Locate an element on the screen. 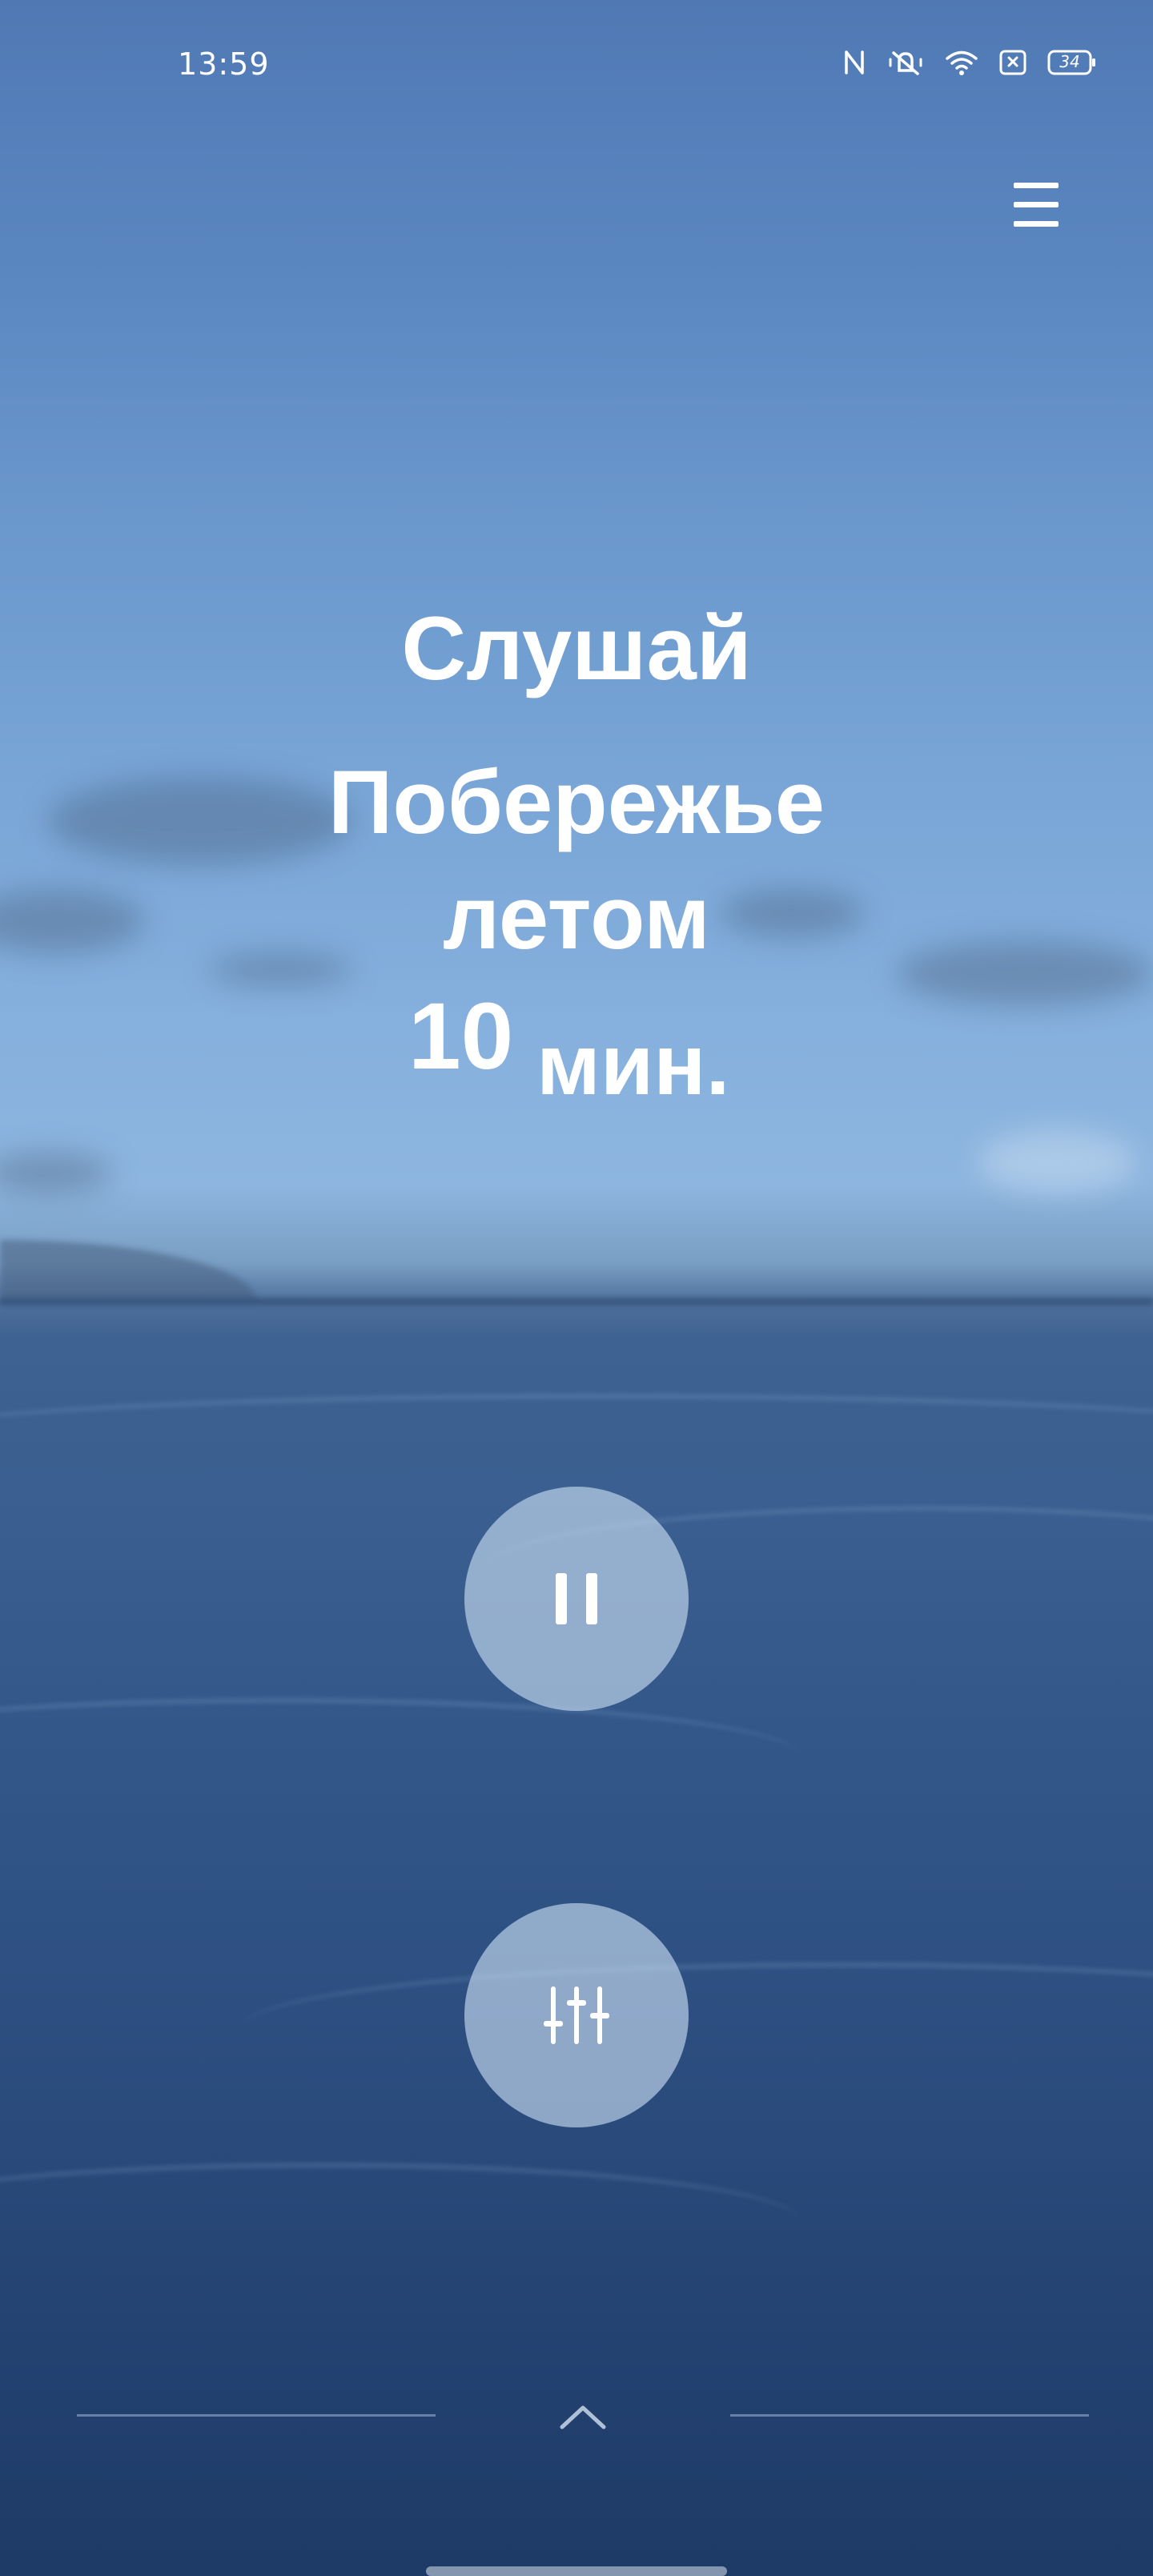 Image resolution: width=1153 pixels, height=2576 pixels. session-duration: 10 мин. is located at coordinates (576, 1047).